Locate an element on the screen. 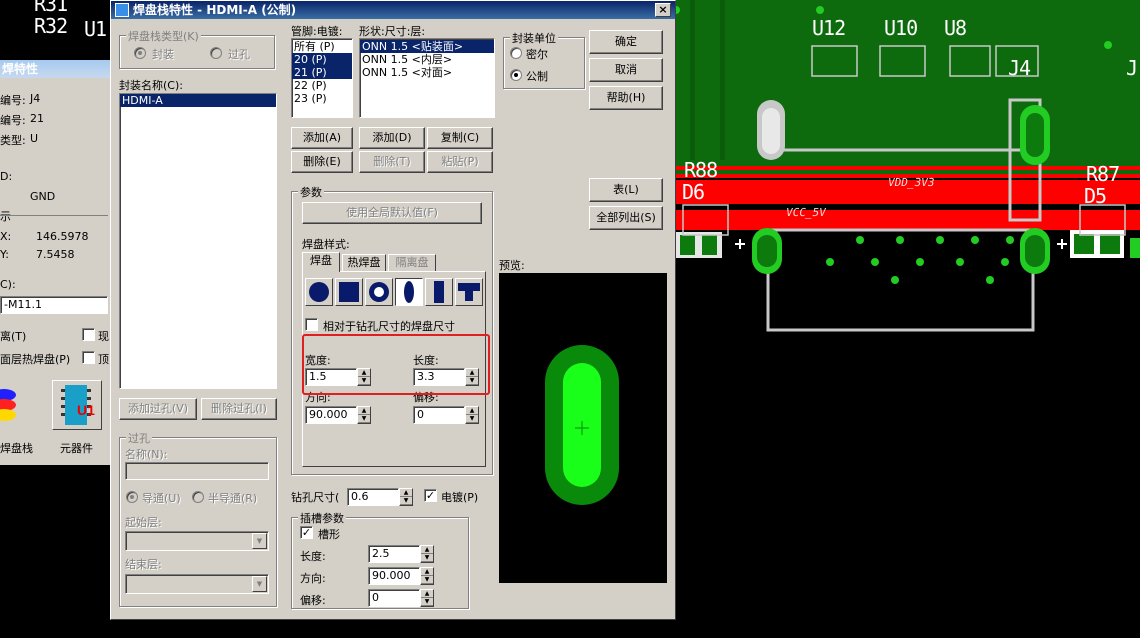  pin-item: 23 (P) is located at coordinates (322, 98).